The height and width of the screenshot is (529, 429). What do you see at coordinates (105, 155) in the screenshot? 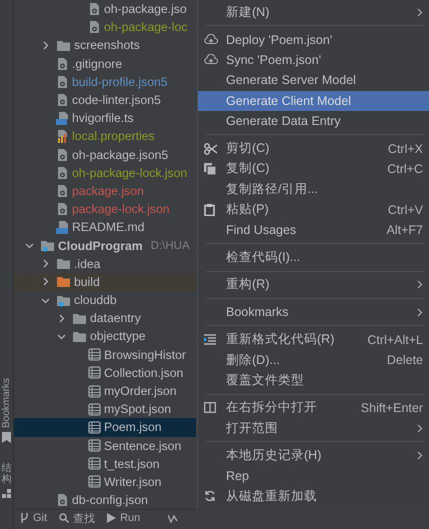
I see `tree-row: oh-package.json5` at bounding box center [105, 155].